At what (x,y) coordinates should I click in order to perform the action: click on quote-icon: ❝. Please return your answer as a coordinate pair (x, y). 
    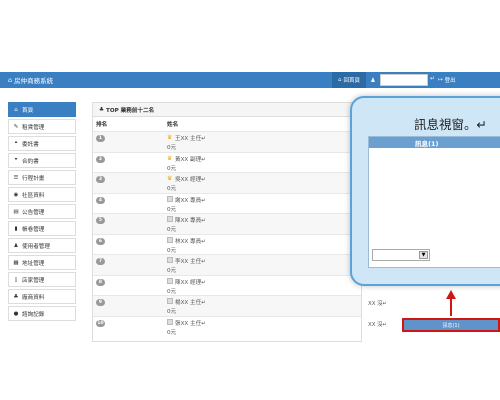
    Looking at the image, I should click on (16, 143).